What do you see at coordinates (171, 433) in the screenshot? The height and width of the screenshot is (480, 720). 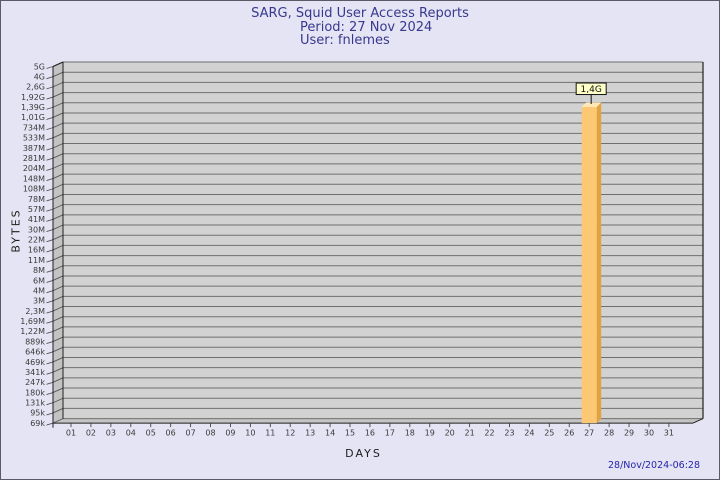 I see `x-tick-label: 06` at bounding box center [171, 433].